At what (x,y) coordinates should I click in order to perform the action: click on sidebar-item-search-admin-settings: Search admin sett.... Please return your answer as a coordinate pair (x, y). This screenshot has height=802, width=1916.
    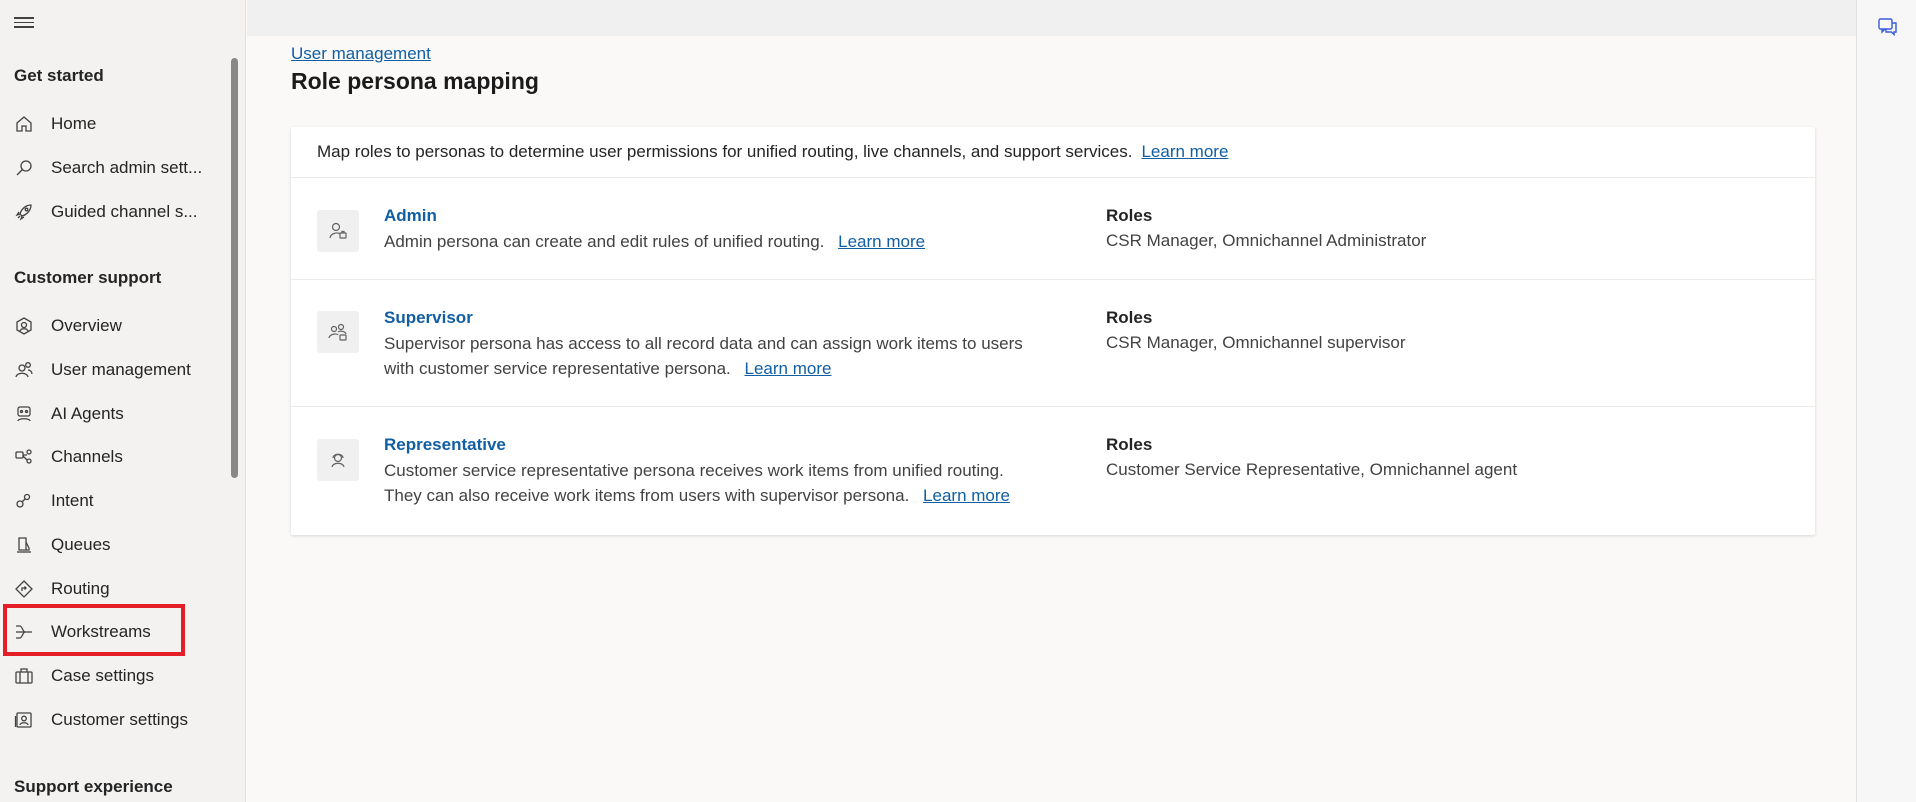
    Looking at the image, I should click on (116, 168).